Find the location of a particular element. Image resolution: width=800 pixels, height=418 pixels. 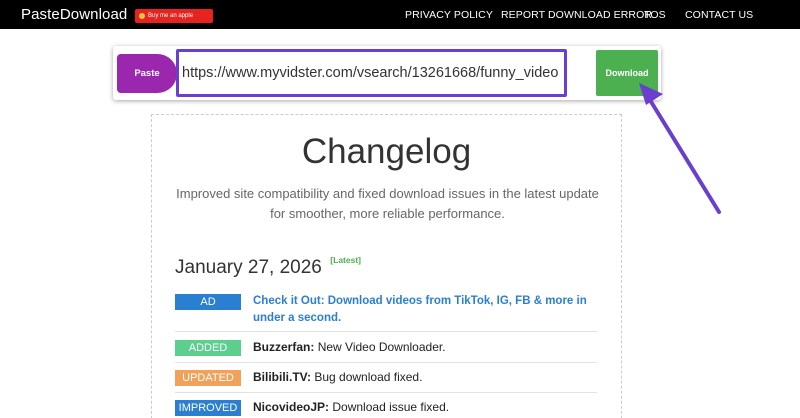

entry-site: NicovideoJP: is located at coordinates (291, 407).